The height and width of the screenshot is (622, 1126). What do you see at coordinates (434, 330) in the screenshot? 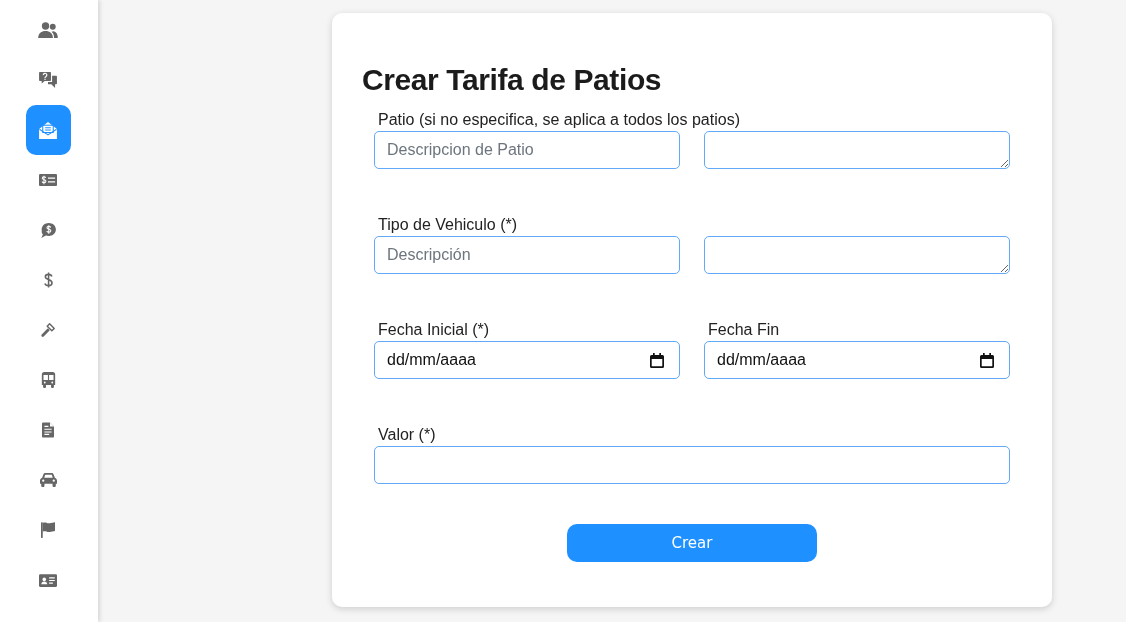
I see `field-label: Fecha Inicial (*)` at bounding box center [434, 330].